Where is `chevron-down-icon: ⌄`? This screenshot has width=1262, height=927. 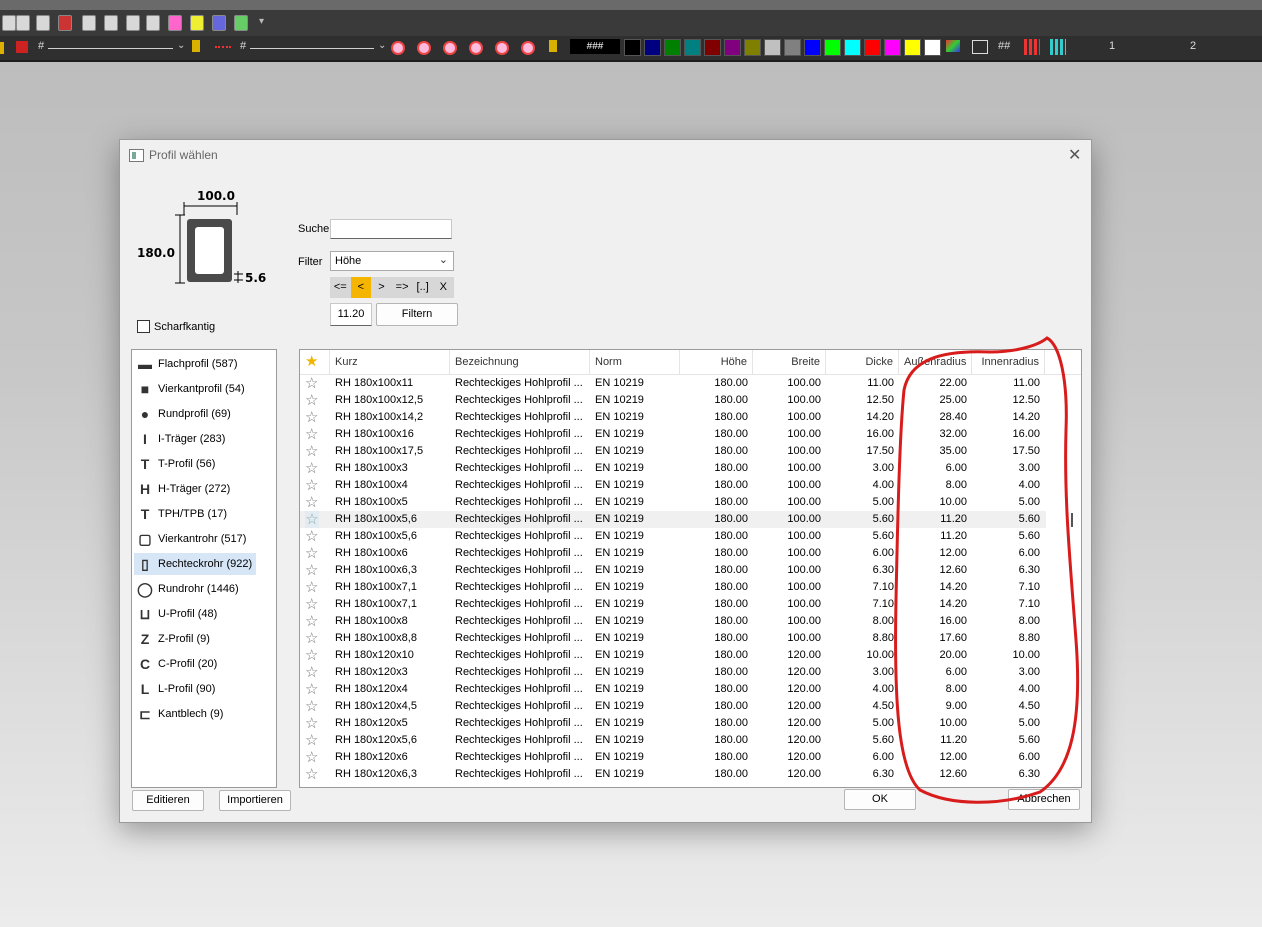
chevron-down-icon: ⌄ is located at coordinates (181, 45).